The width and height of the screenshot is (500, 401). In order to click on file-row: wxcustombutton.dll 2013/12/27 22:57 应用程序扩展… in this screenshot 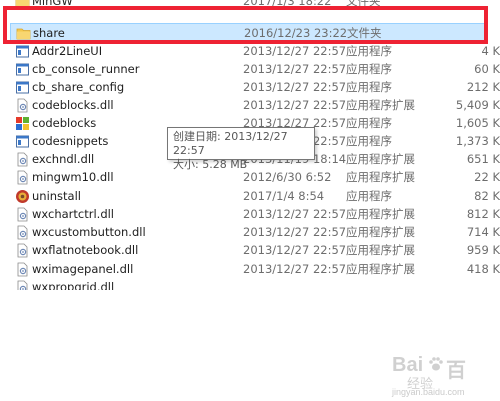, I will do `click(255, 232)`.